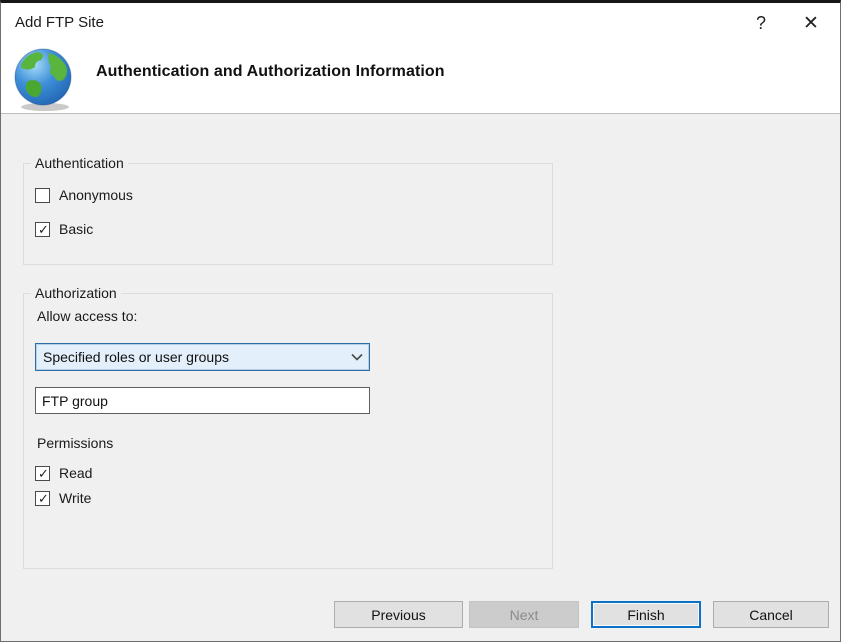  I want to click on anonymous-checkbox-row: Anonymous, so click(84, 195).